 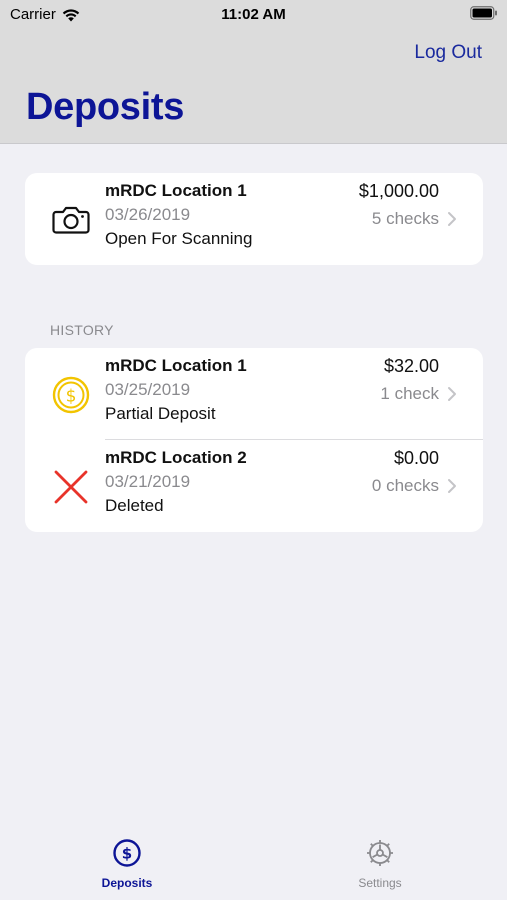 What do you see at coordinates (179, 238) in the screenshot?
I see `deposit-status: Open For Scanning` at bounding box center [179, 238].